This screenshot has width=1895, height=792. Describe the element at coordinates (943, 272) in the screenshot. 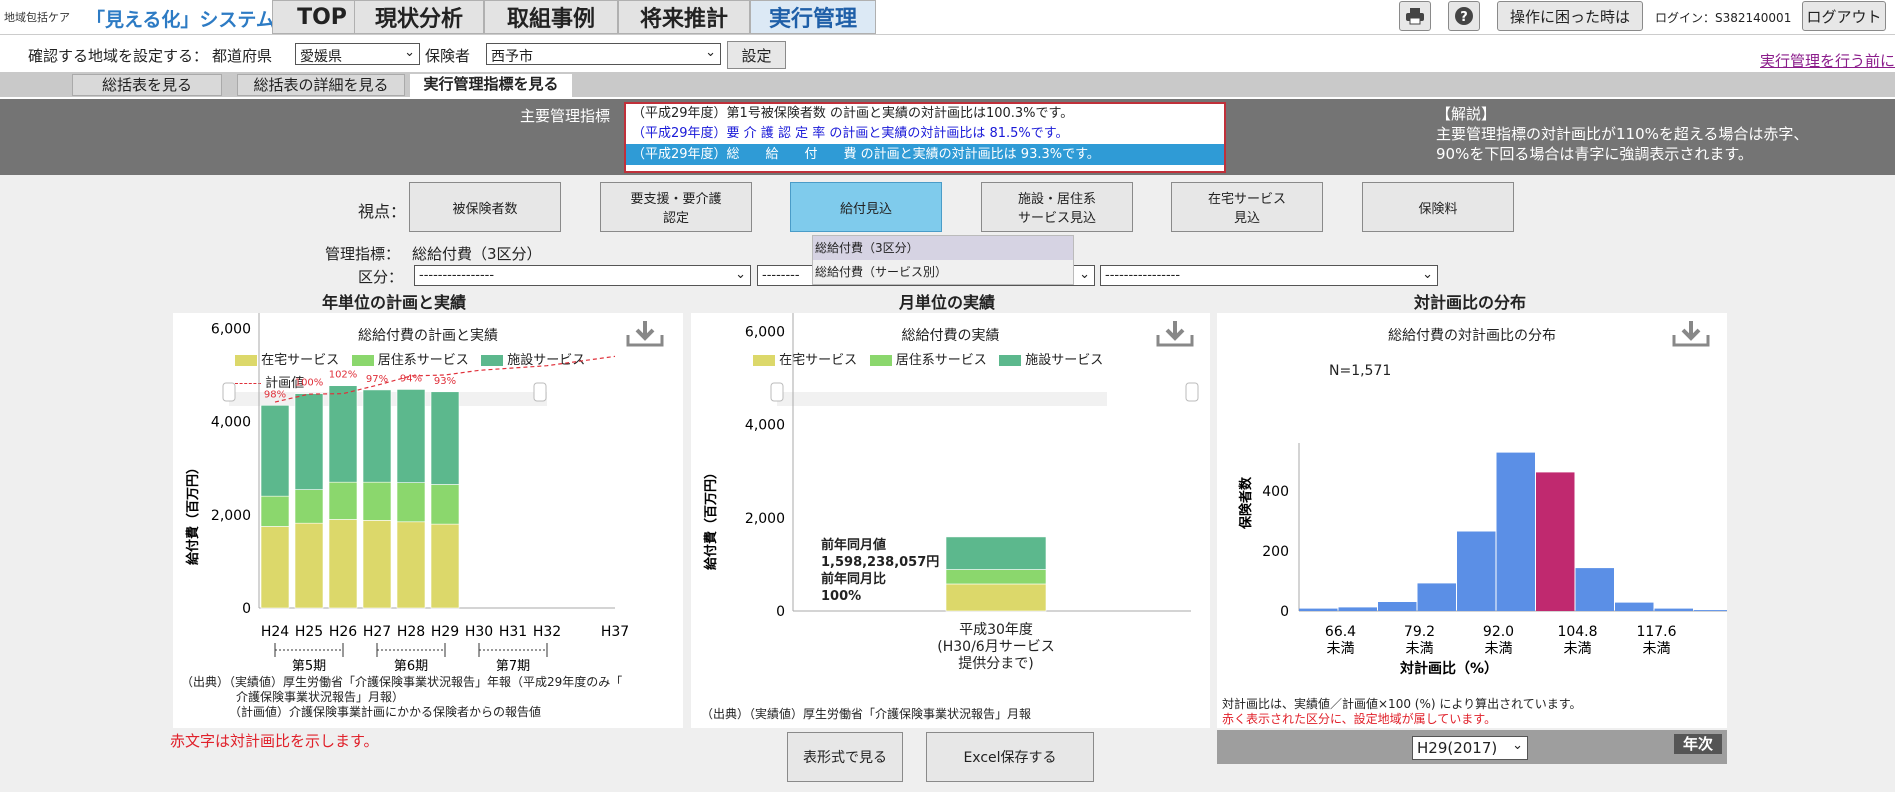

I see `metric-option-by-service: 総給付費（サービス別）` at that location.